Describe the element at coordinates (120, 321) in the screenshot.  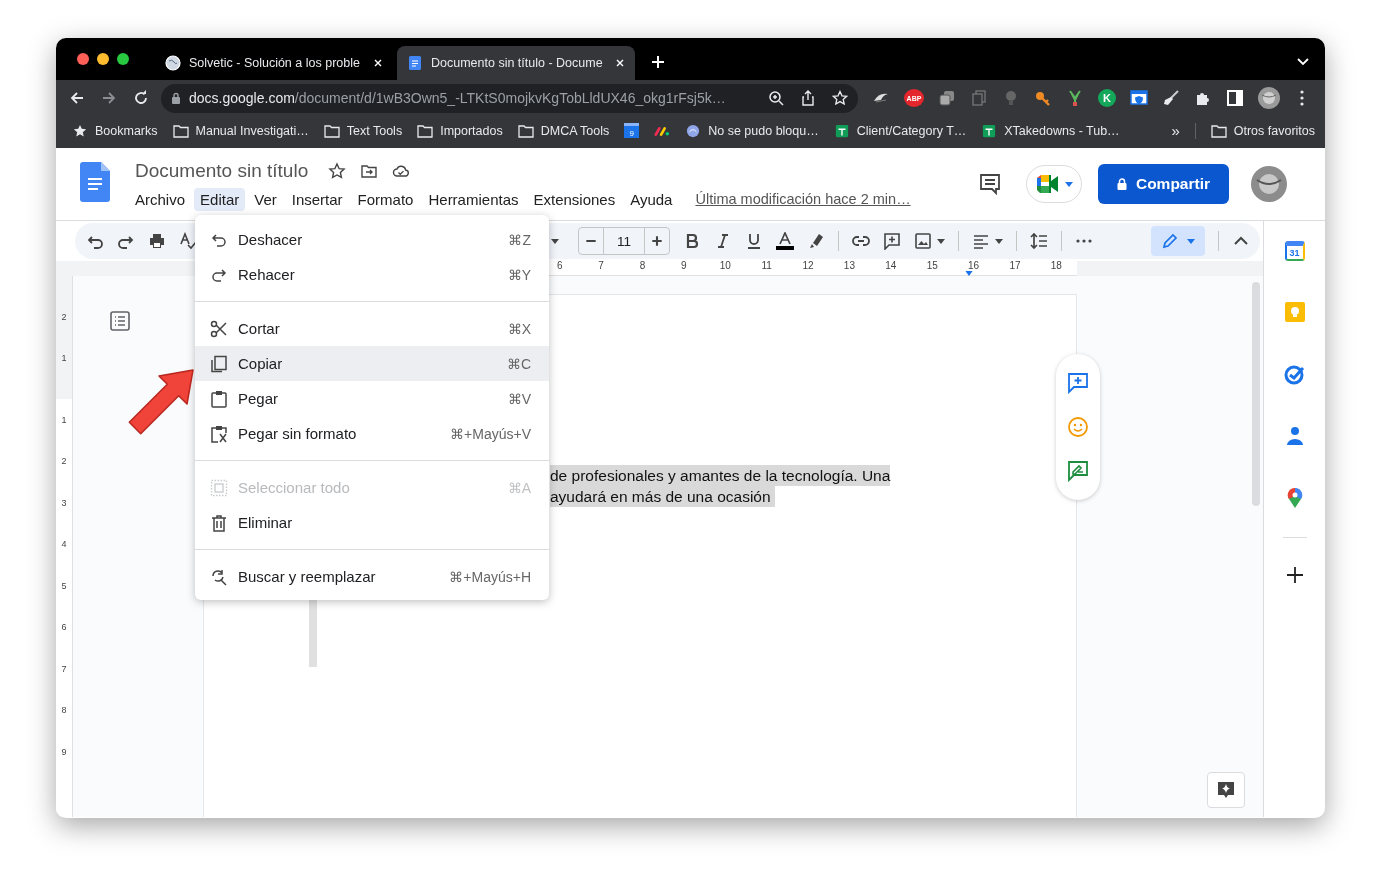
I see `outline-icon` at that location.